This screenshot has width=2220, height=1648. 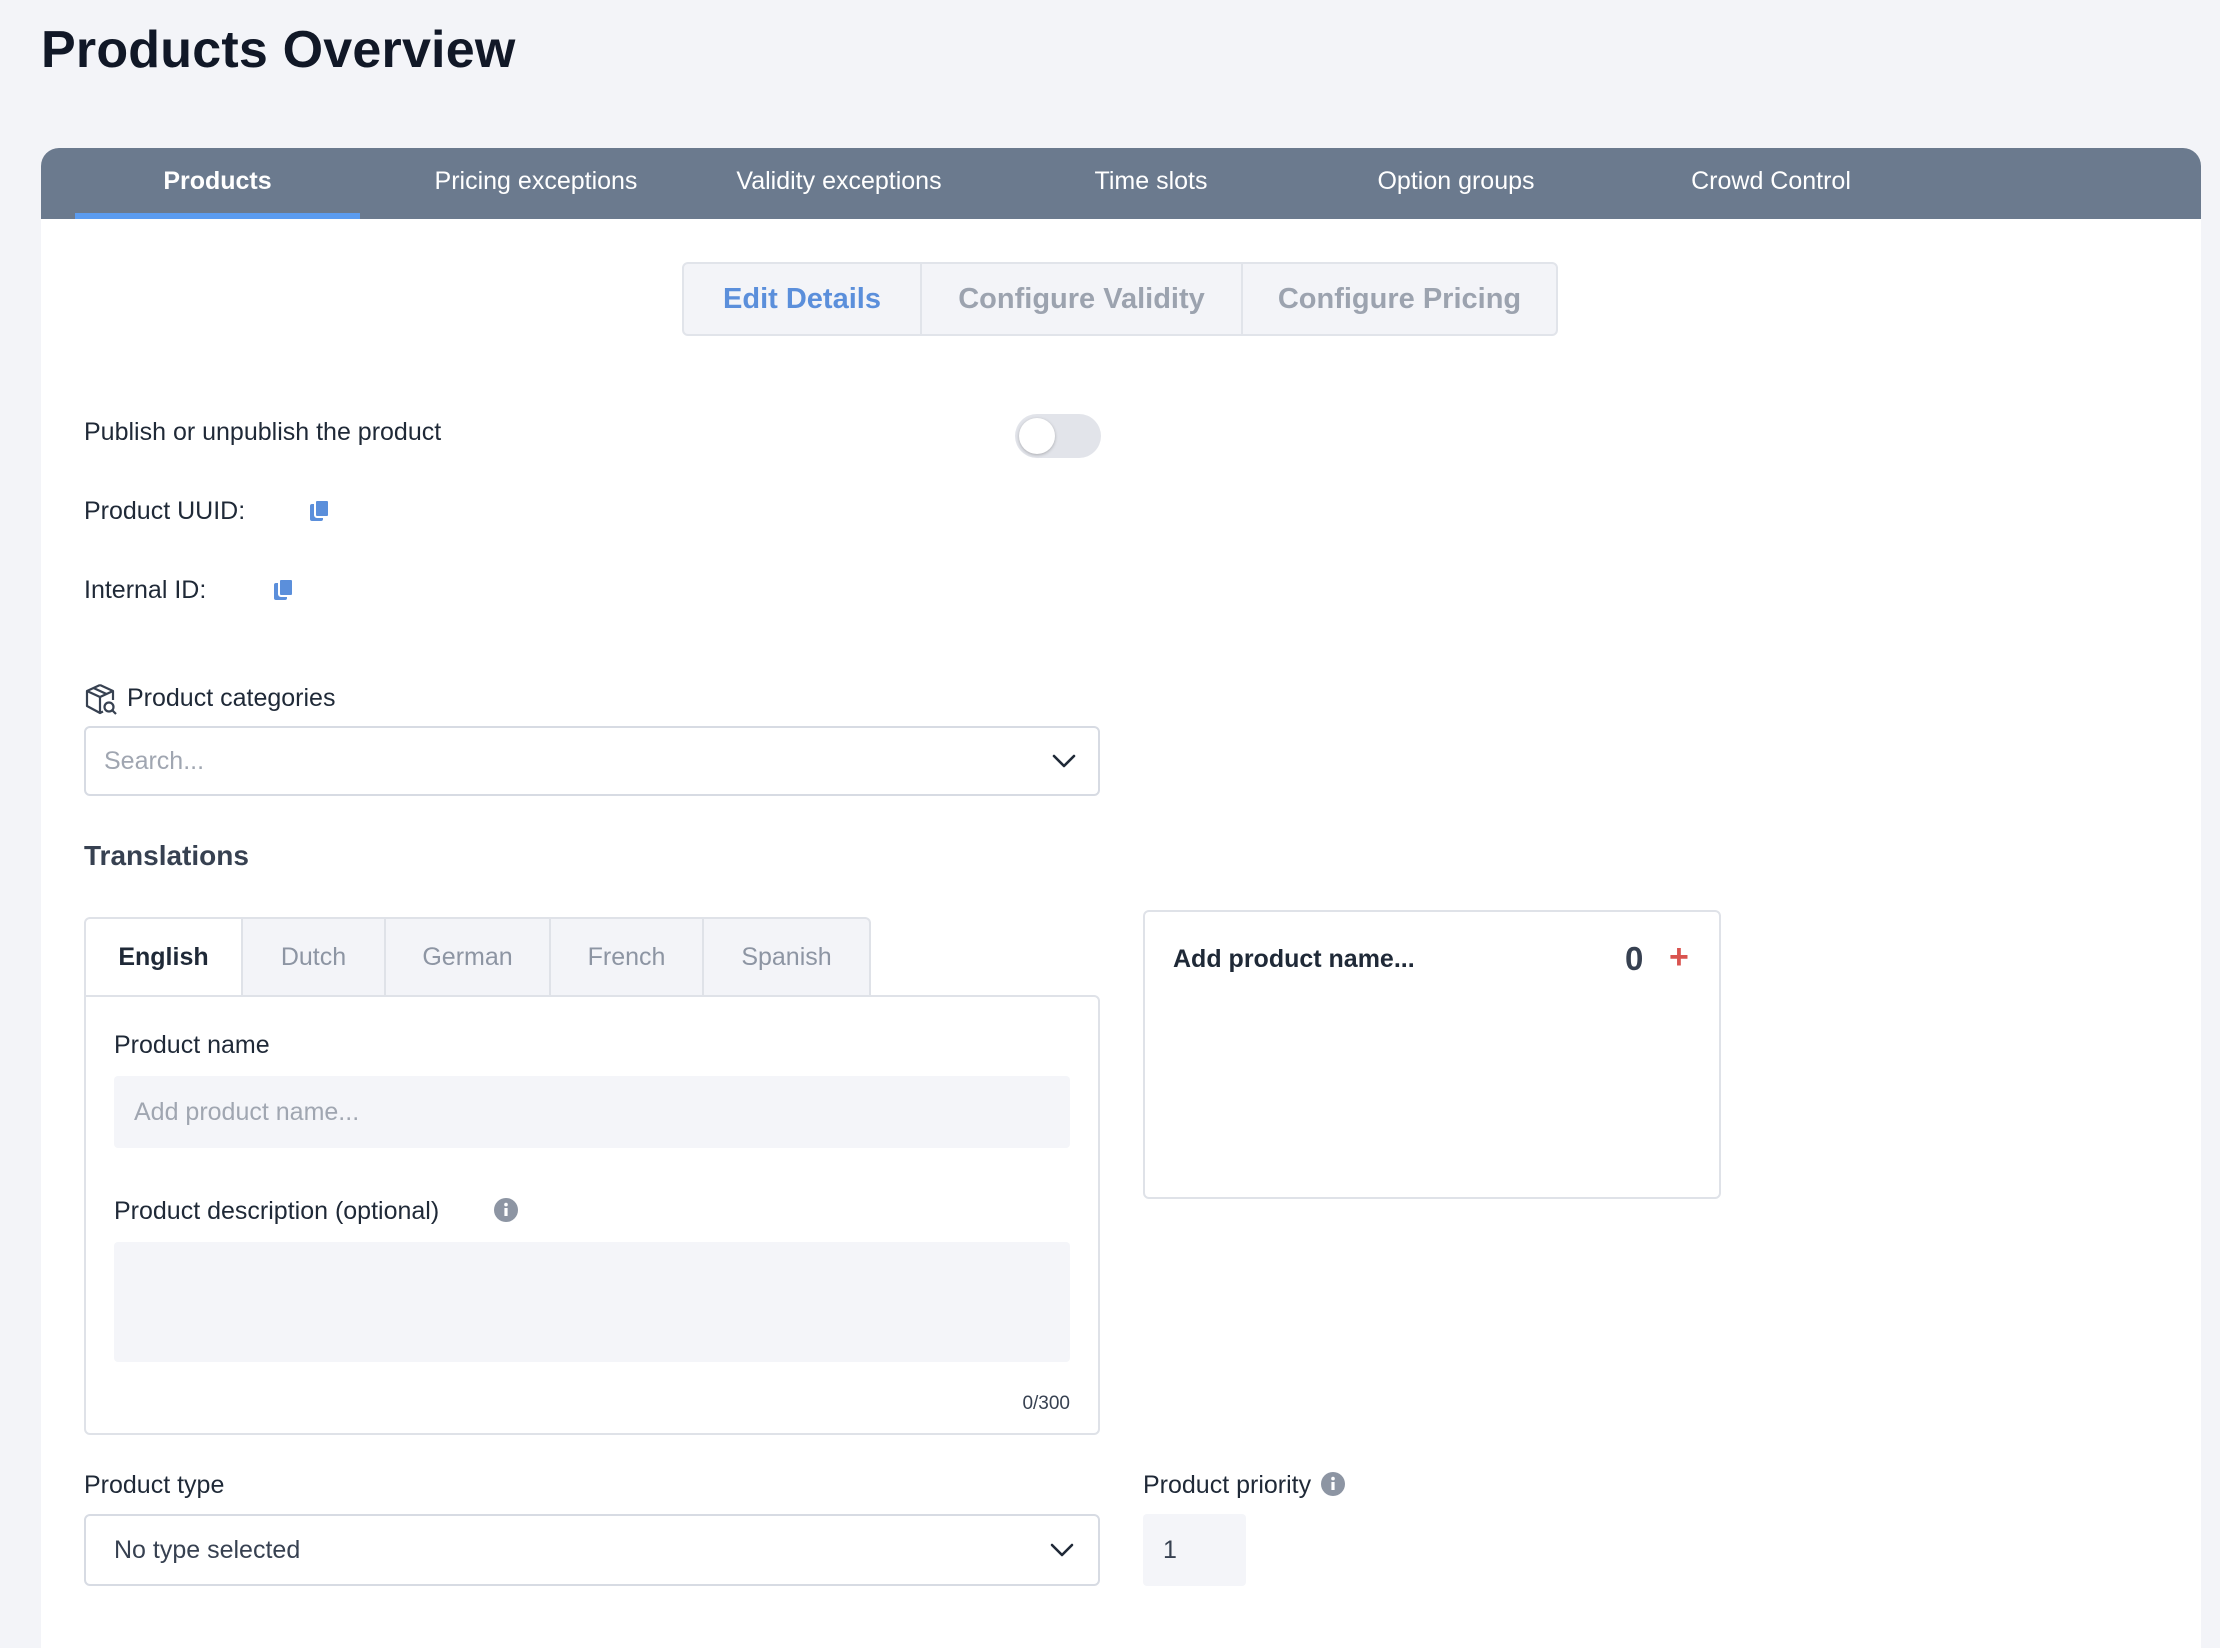 I want to click on product-priority-input: 1, so click(x=1194, y=1550).